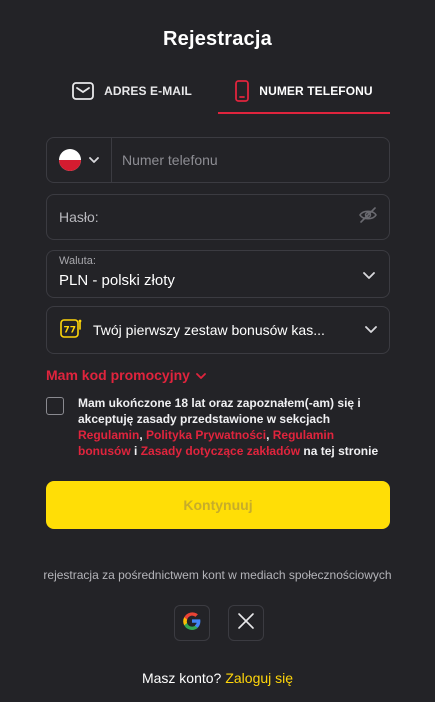 The height and width of the screenshot is (702, 435). Describe the element at coordinates (79, 217) in the screenshot. I see `password-label: Hasło:` at that location.